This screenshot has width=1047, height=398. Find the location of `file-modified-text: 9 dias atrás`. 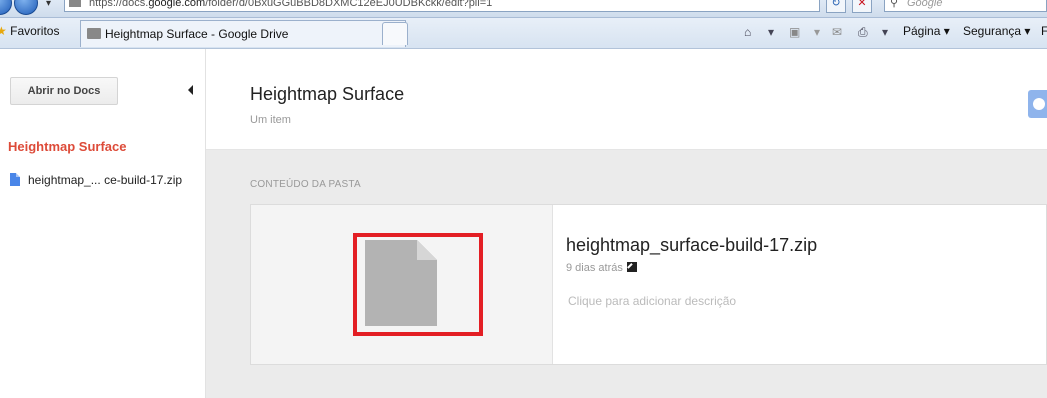

file-modified-text: 9 dias atrás is located at coordinates (594, 268).